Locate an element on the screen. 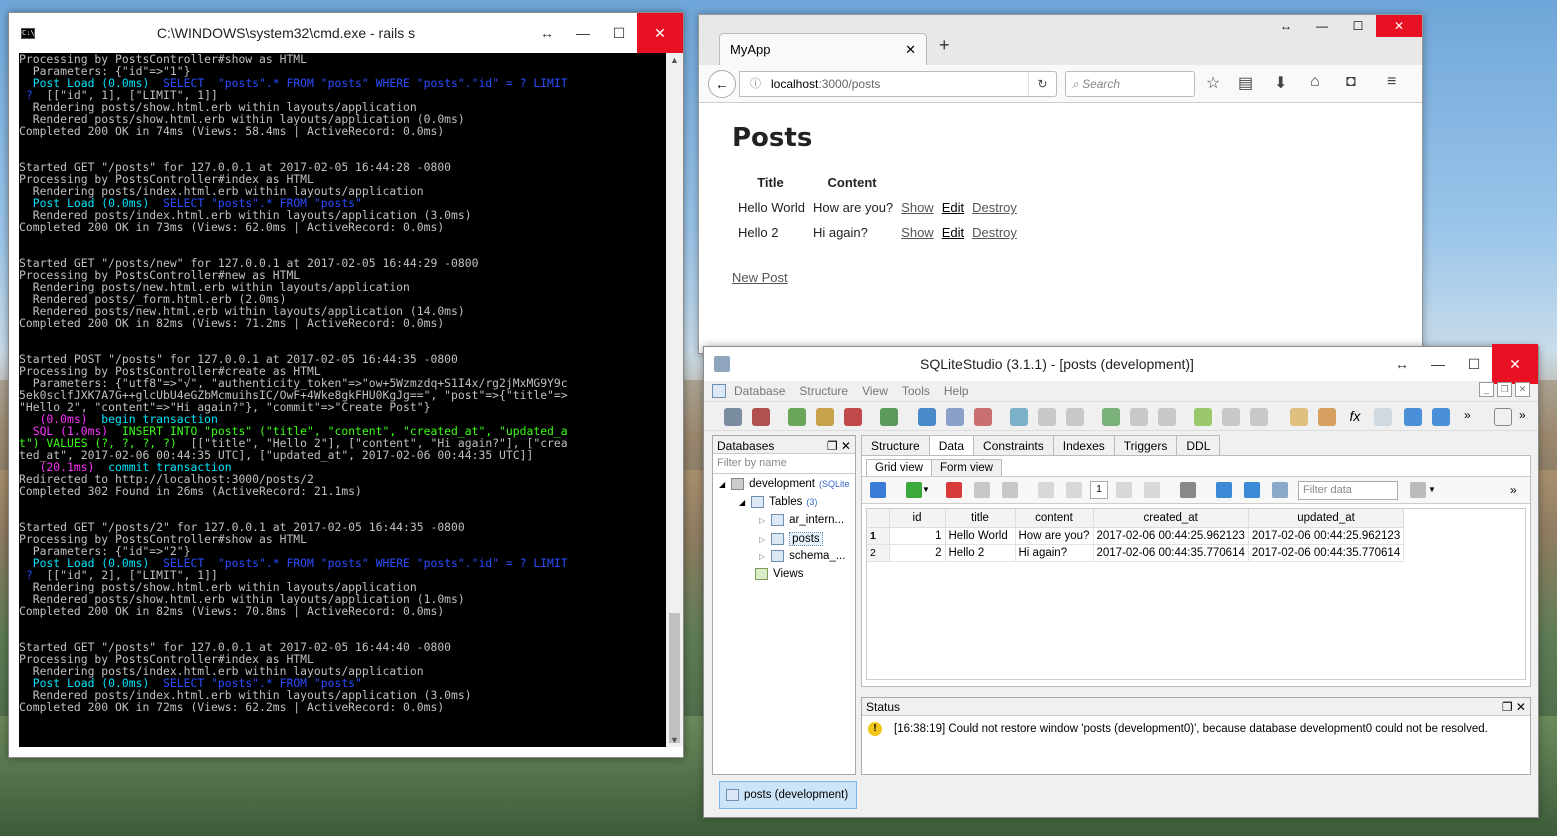  mdi-minimize-button: _ is located at coordinates (1486, 389).